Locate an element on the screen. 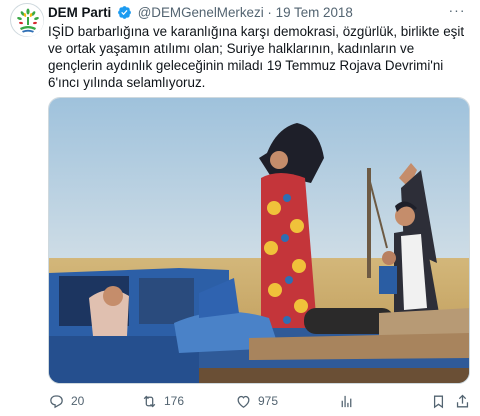  author-handle: @DEMGenelMerkezi is located at coordinates (201, 12).